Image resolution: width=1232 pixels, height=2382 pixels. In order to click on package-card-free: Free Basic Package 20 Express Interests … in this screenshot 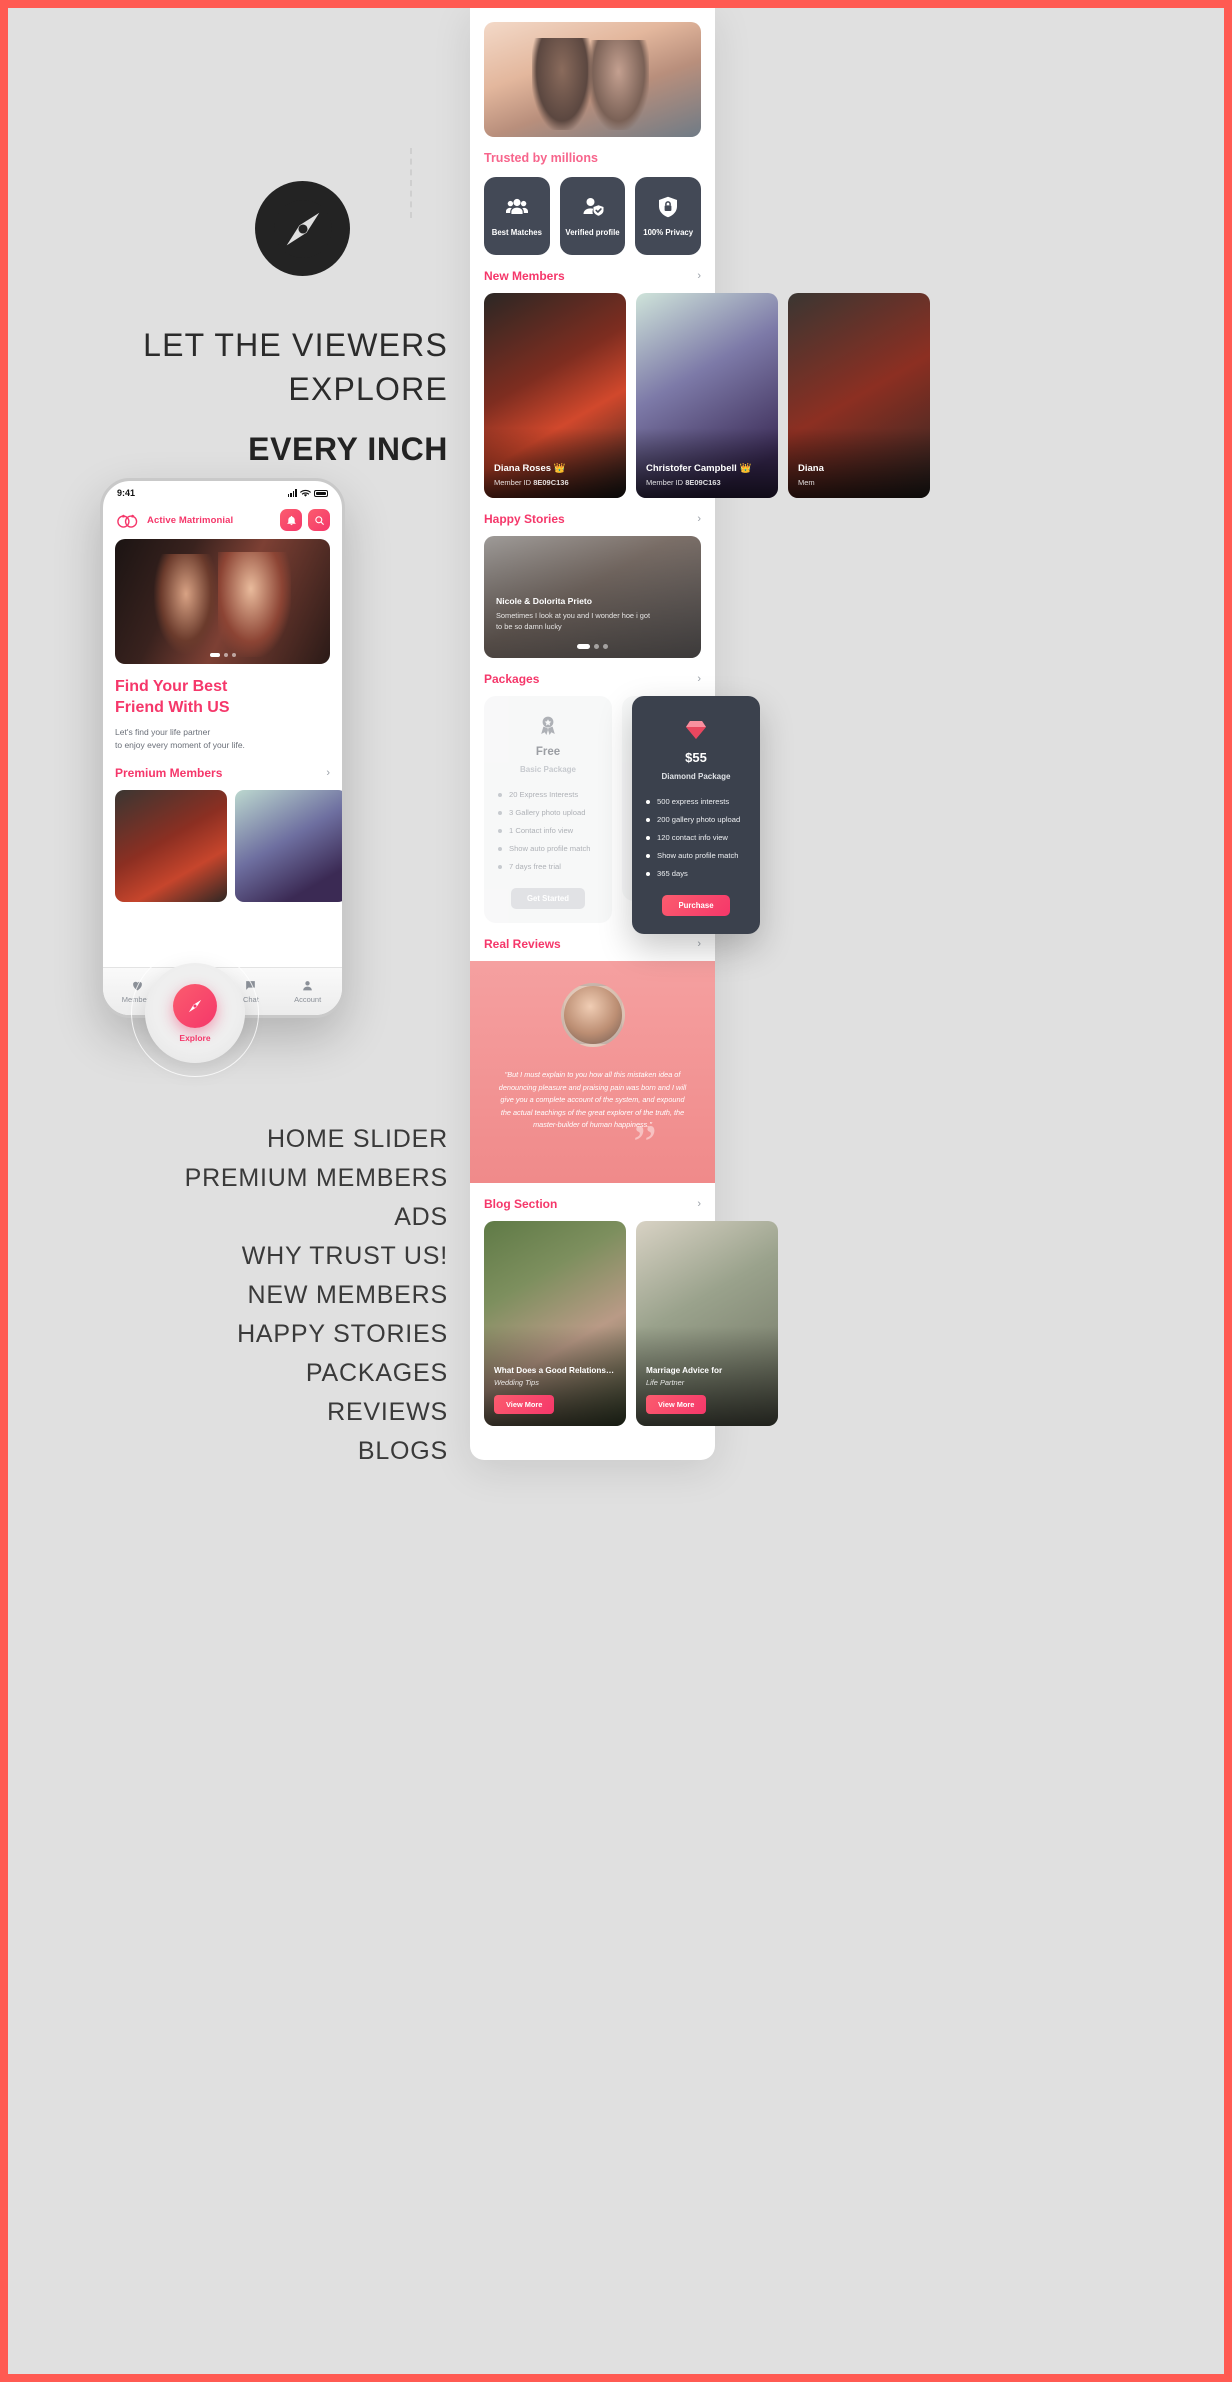, I will do `click(548, 809)`.